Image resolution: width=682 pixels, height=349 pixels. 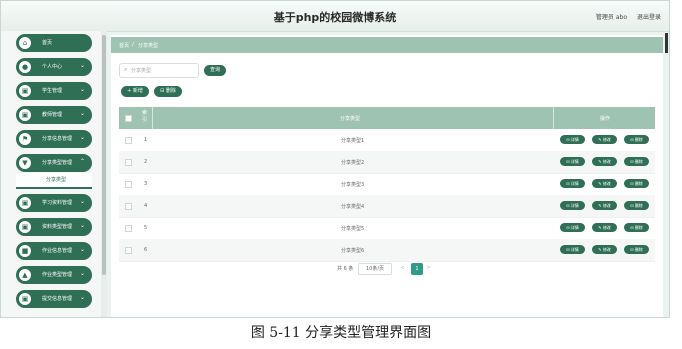 What do you see at coordinates (345, 269) in the screenshot?
I see `pagination-total: 共 6 条` at bounding box center [345, 269].